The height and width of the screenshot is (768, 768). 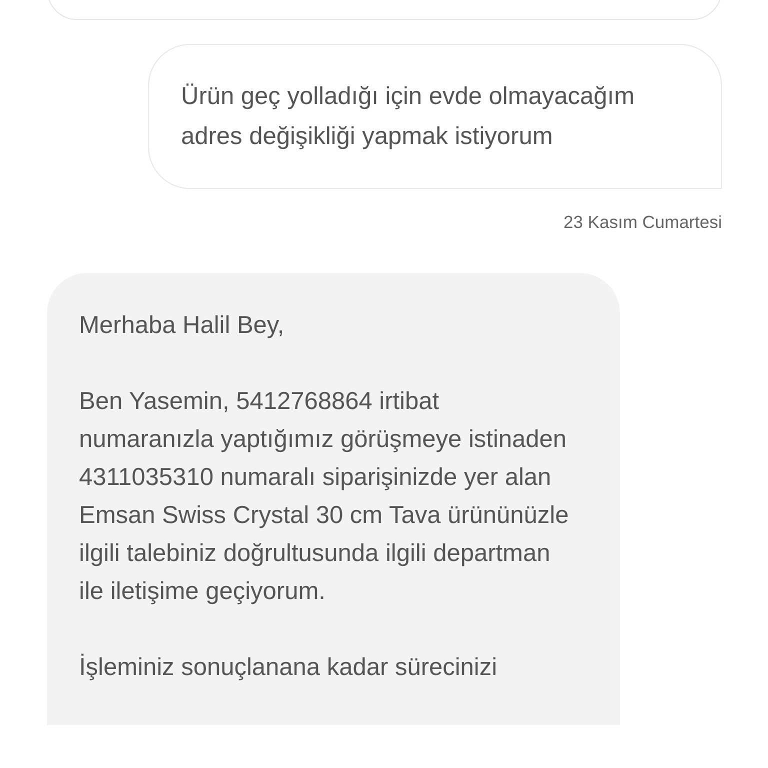 I want to click on message-text: Ürün geç yolladığı için evde olmayacağım adres değişikliği yapmak istiyorum, so click(x=408, y=117).